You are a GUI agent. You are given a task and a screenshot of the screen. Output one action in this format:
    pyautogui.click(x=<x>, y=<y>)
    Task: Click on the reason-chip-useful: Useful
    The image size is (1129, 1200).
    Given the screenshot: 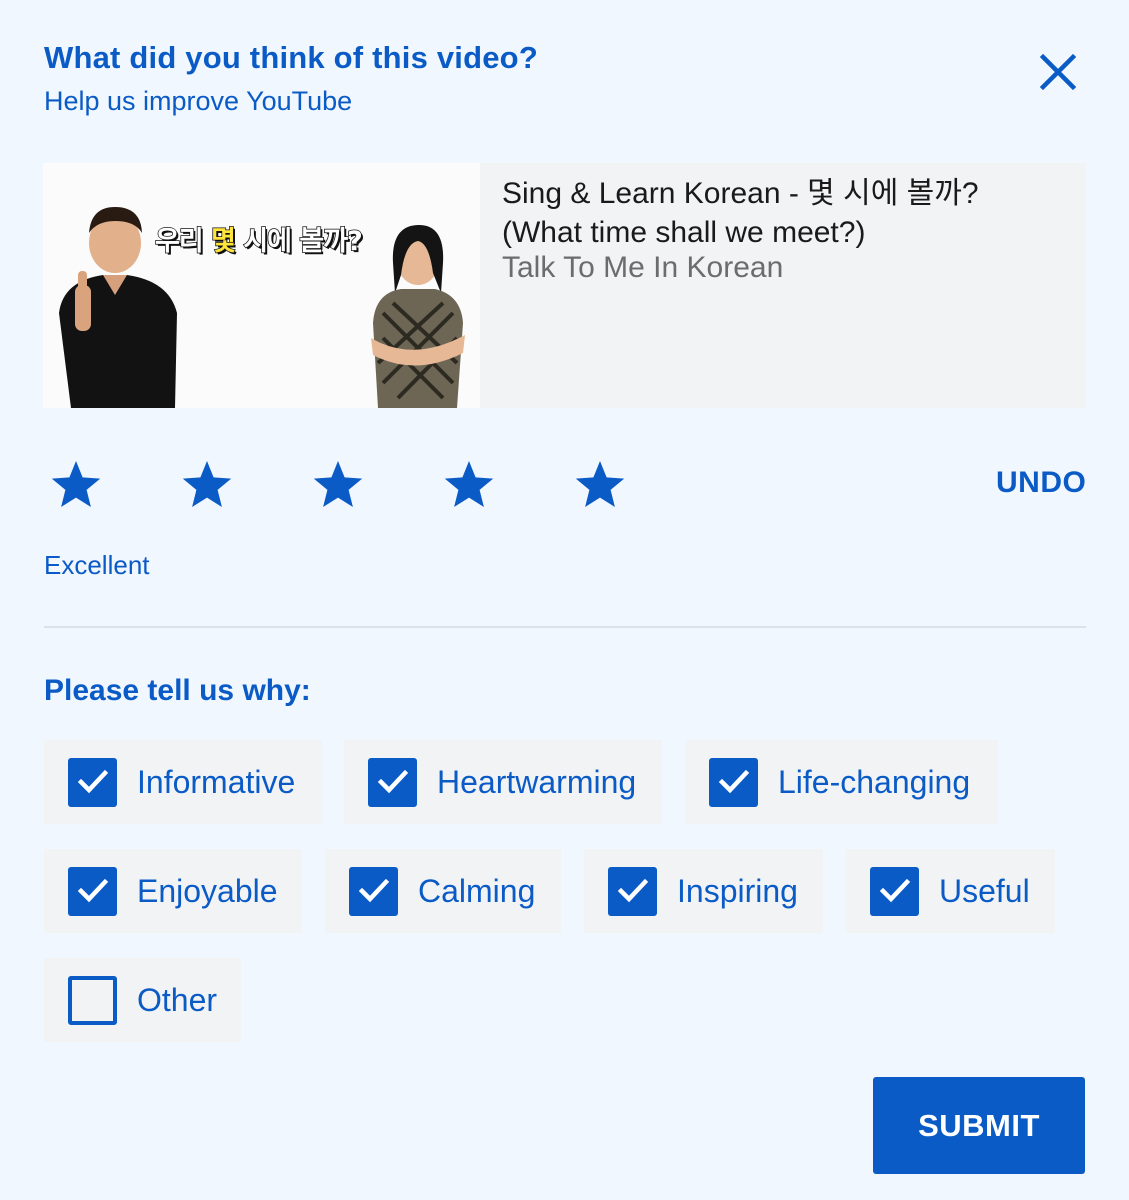 What is the action you would take?
    pyautogui.click(x=950, y=891)
    